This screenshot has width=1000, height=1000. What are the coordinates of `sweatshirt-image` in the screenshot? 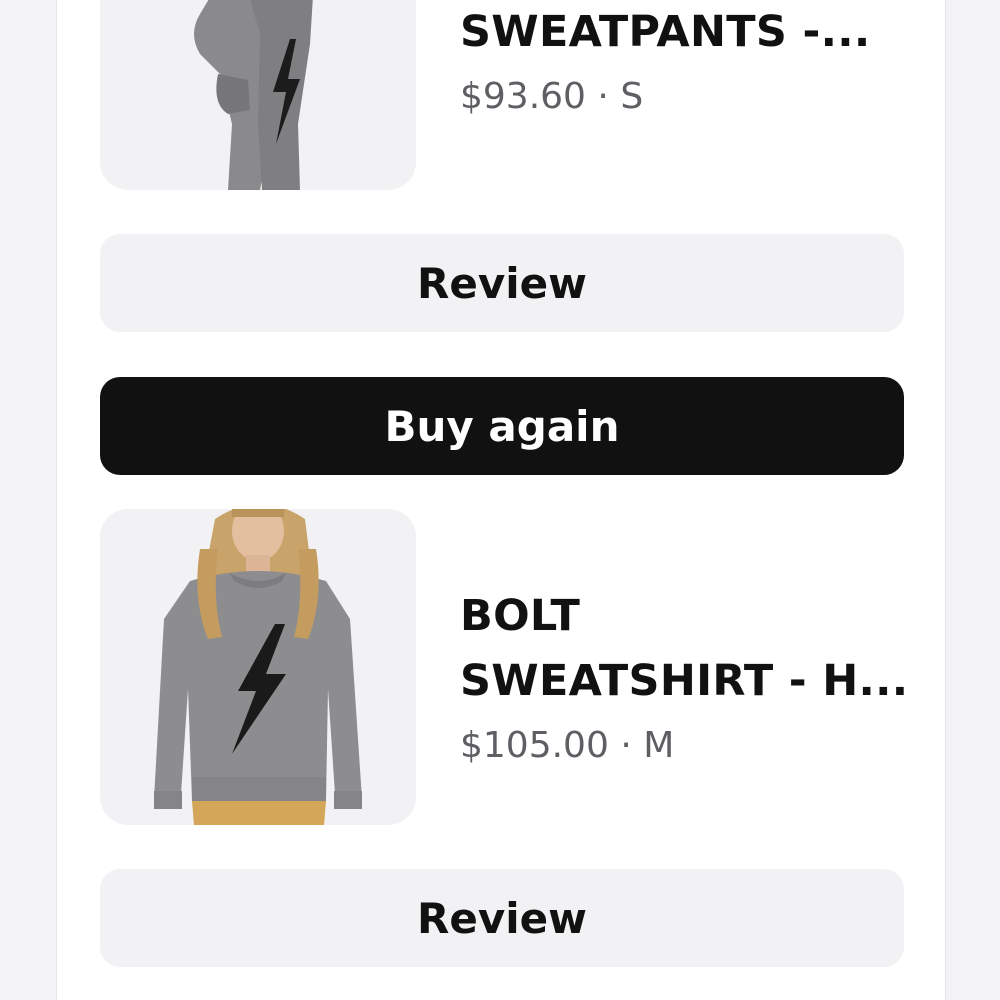 It's located at (258, 667).